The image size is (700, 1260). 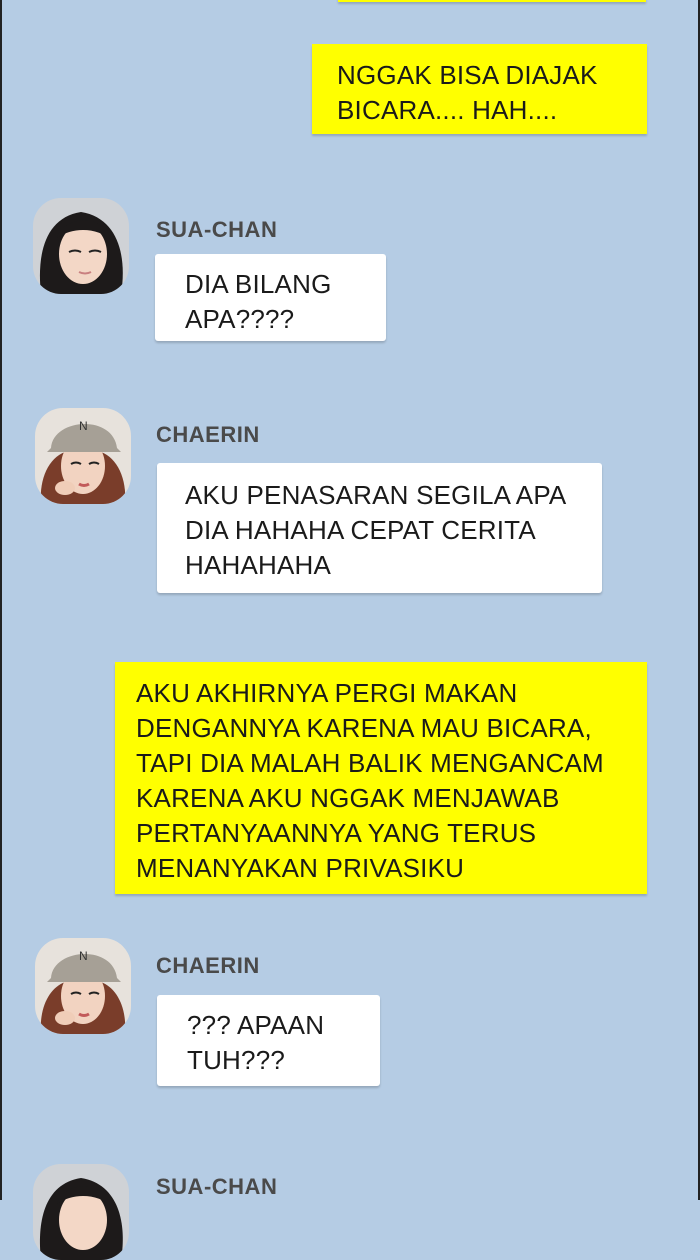 I want to click on message-line: DIA BILANG, so click(x=258, y=284).